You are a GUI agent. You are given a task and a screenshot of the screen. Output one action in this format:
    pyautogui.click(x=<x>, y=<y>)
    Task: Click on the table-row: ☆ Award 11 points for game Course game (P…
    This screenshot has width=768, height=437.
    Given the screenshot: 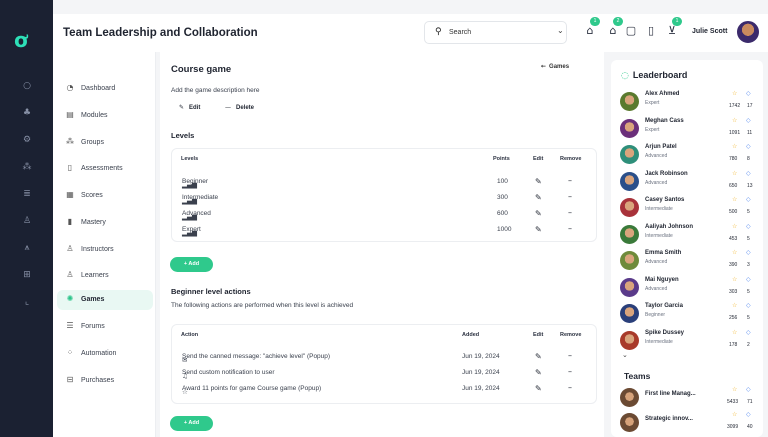 What is the action you would take?
    pyautogui.click(x=384, y=390)
    